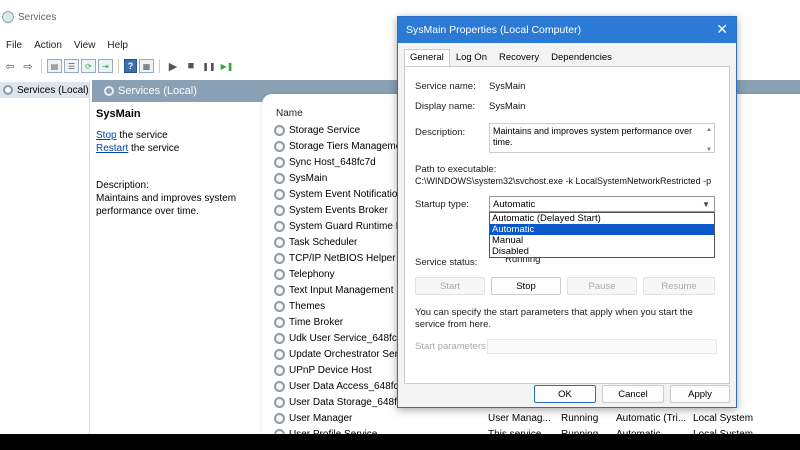 The image size is (800, 450). I want to click on resume-button: Resume, so click(679, 286).